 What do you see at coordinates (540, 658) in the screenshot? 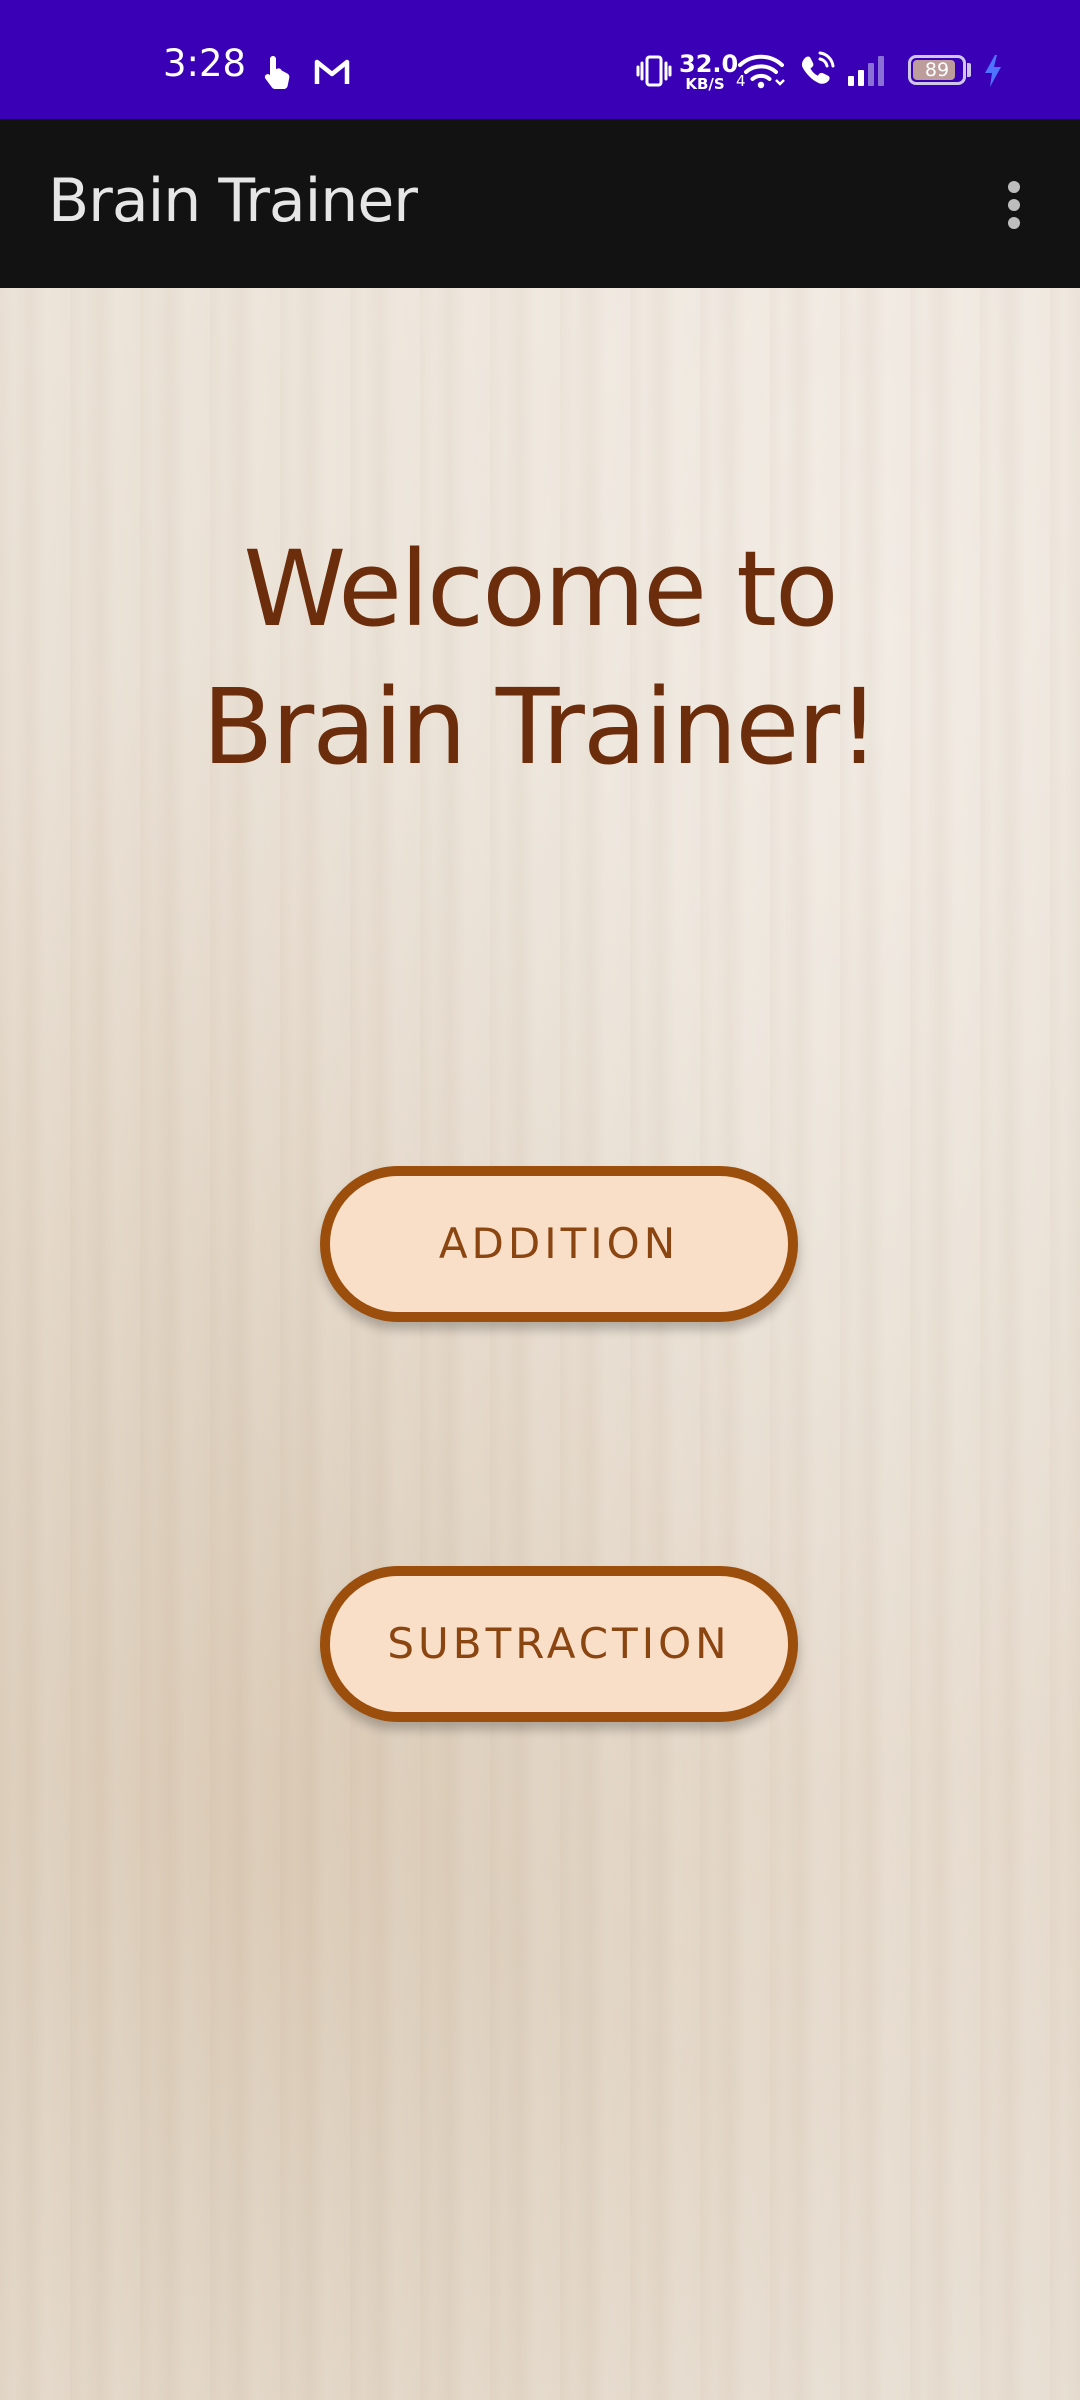
I see `welcome-heading: Welcome to Brain Trainer!` at bounding box center [540, 658].